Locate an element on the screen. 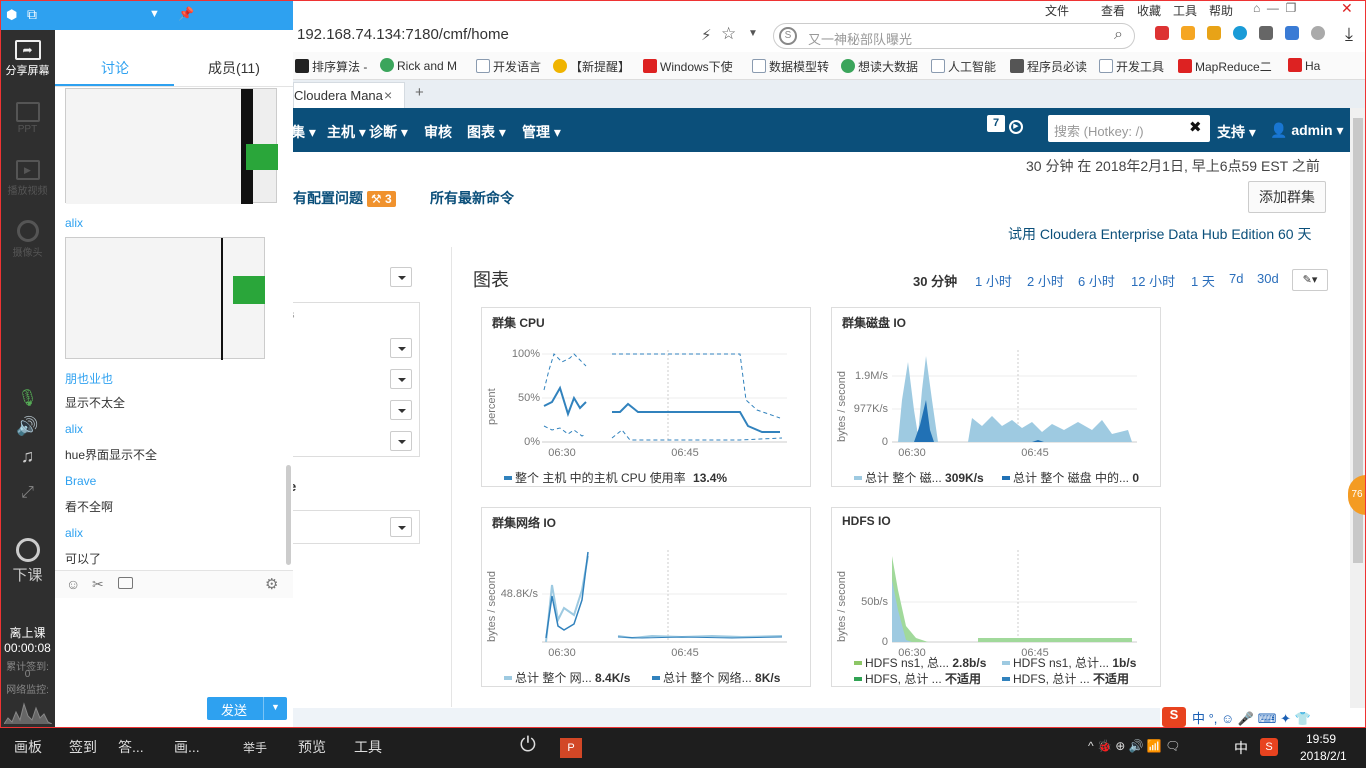  chart-legend-item: 总计 整个 网... 8.4K/s is located at coordinates (567, 677).